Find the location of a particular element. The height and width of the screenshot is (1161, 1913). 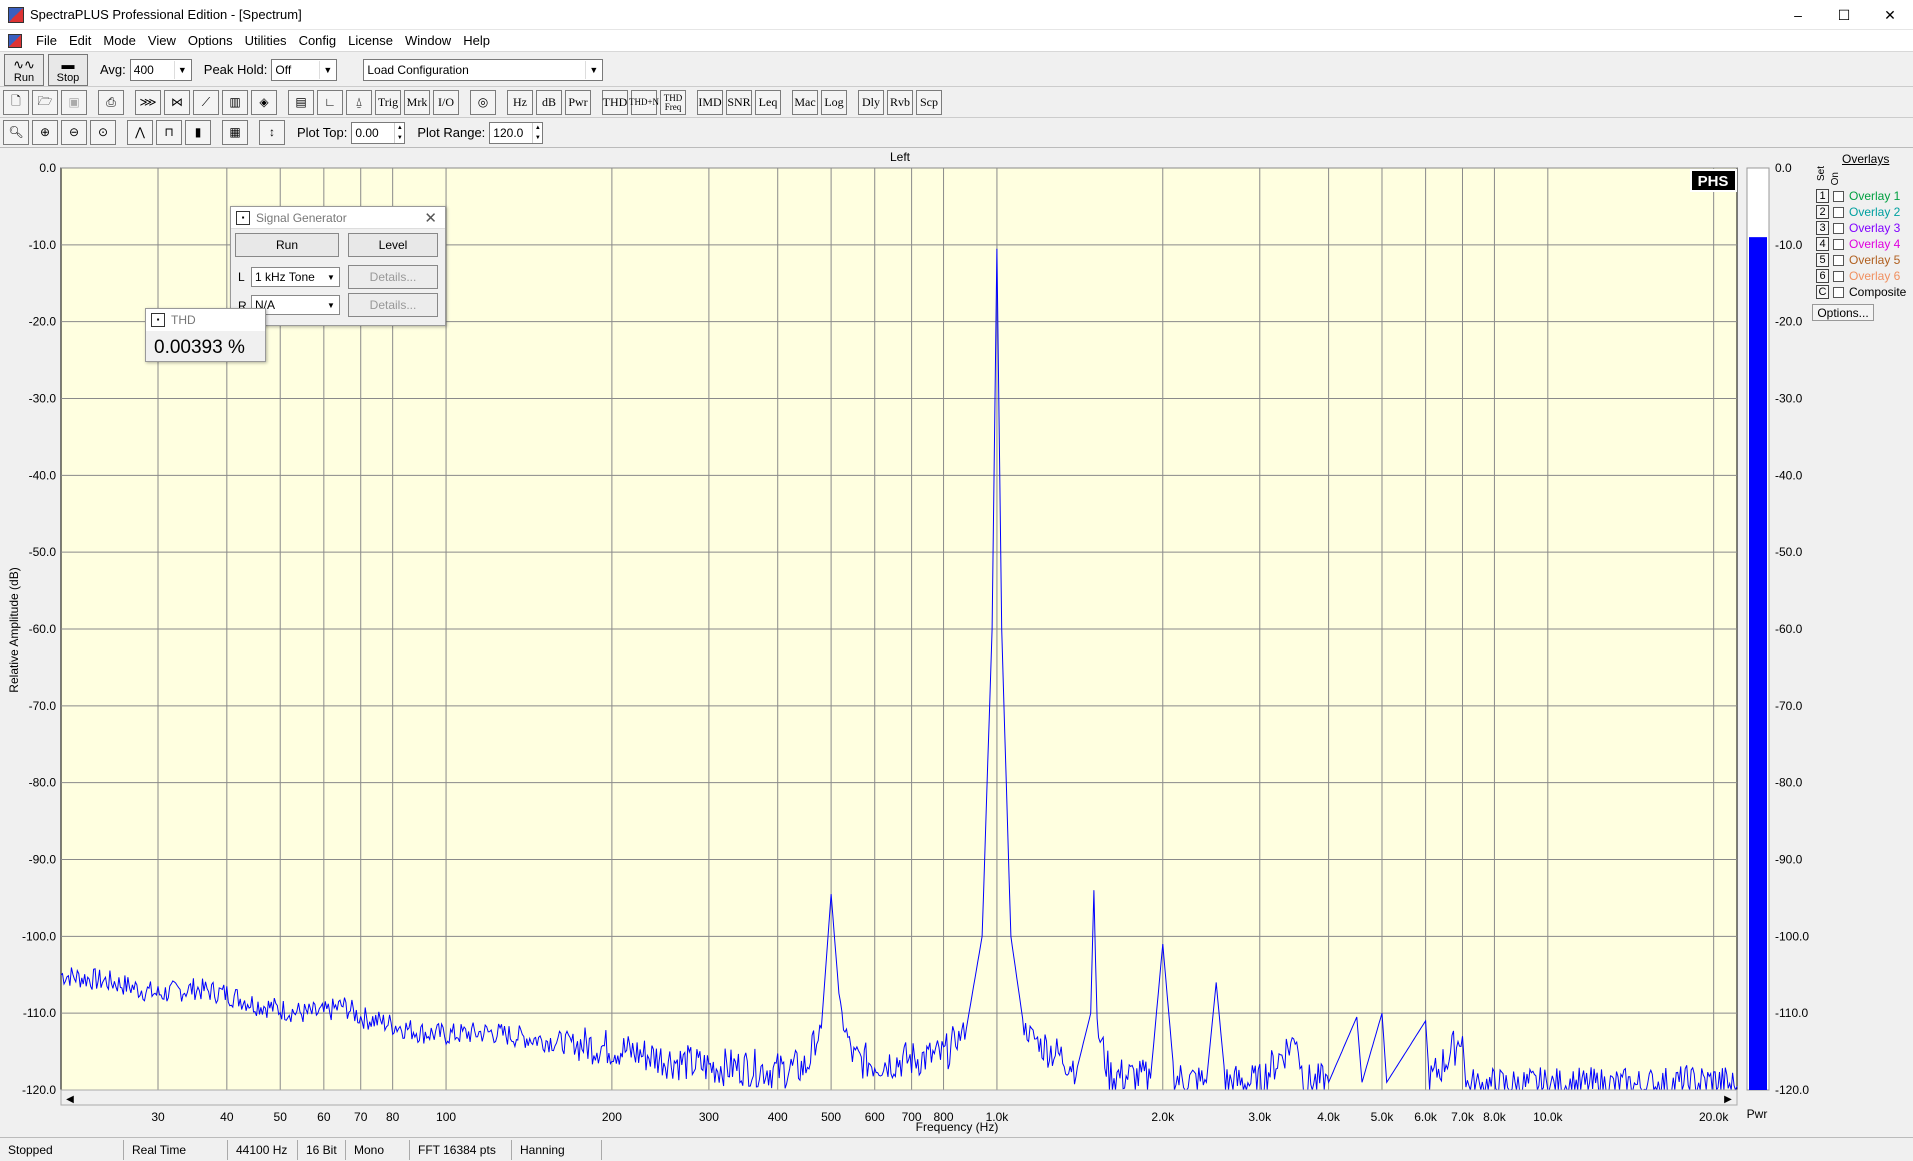

menu-mode: Mode is located at coordinates (119, 40).